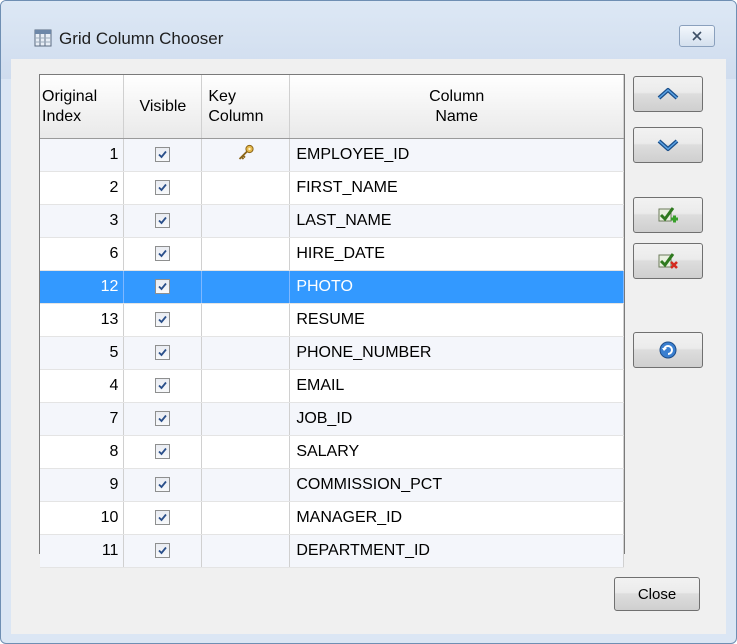 Image resolution: width=737 pixels, height=644 pixels. Describe the element at coordinates (657, 594) in the screenshot. I see `close-button: Close` at that location.